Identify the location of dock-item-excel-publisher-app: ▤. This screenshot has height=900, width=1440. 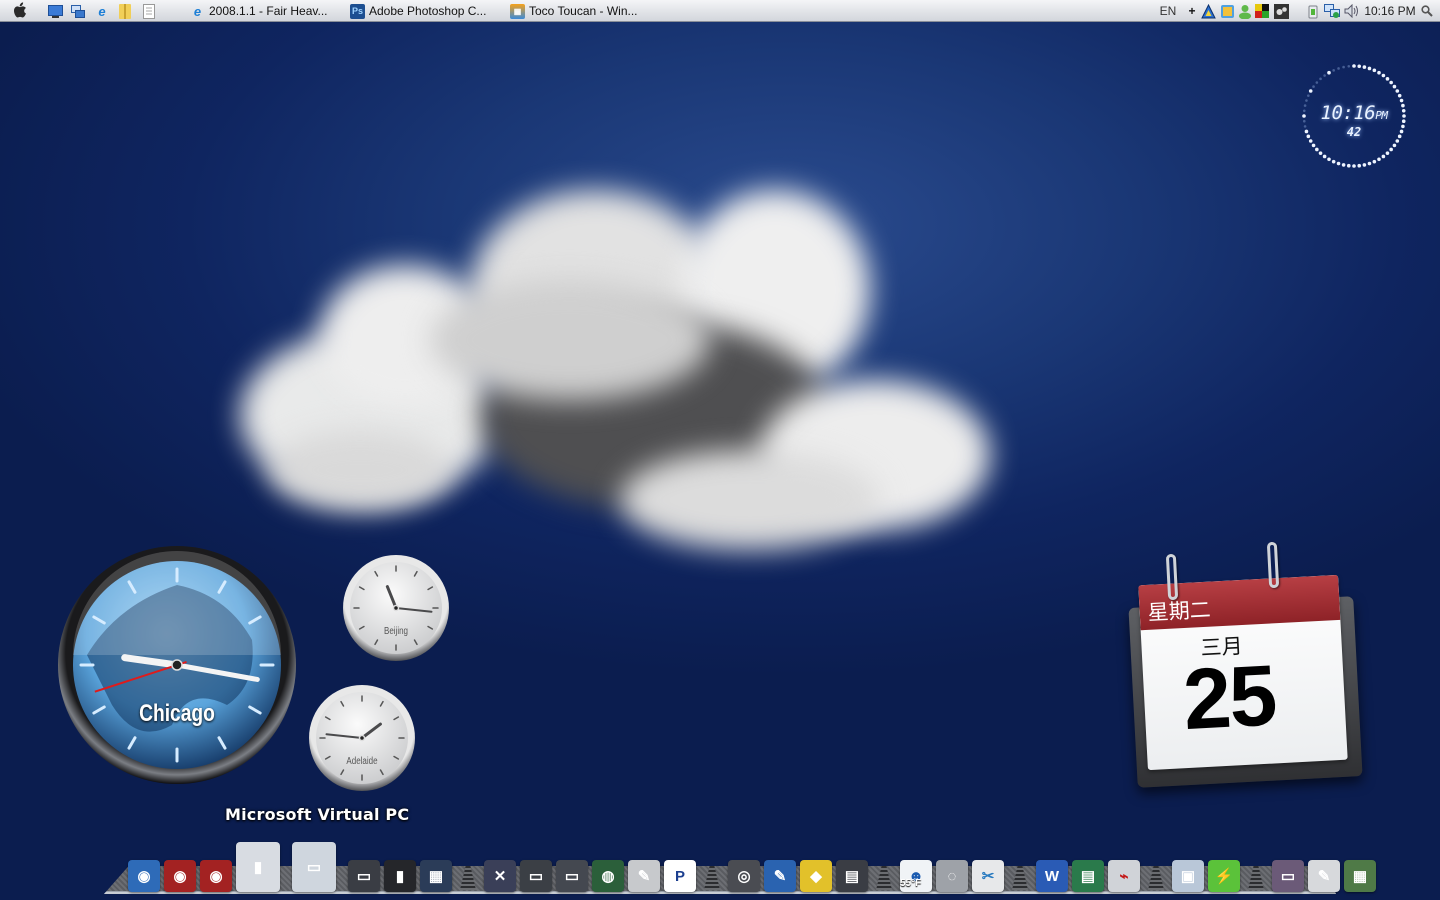
(1088, 875).